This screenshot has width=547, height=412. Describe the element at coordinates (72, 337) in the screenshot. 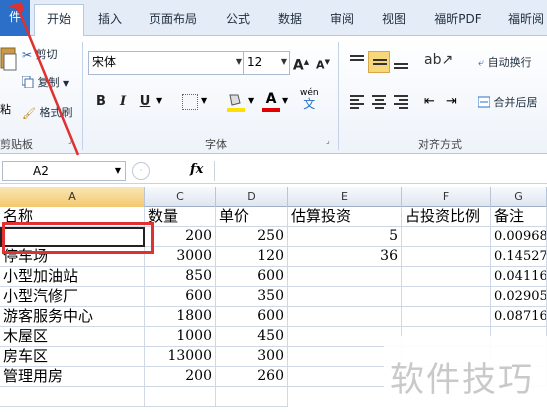

I see `cell: 木屋区` at that location.